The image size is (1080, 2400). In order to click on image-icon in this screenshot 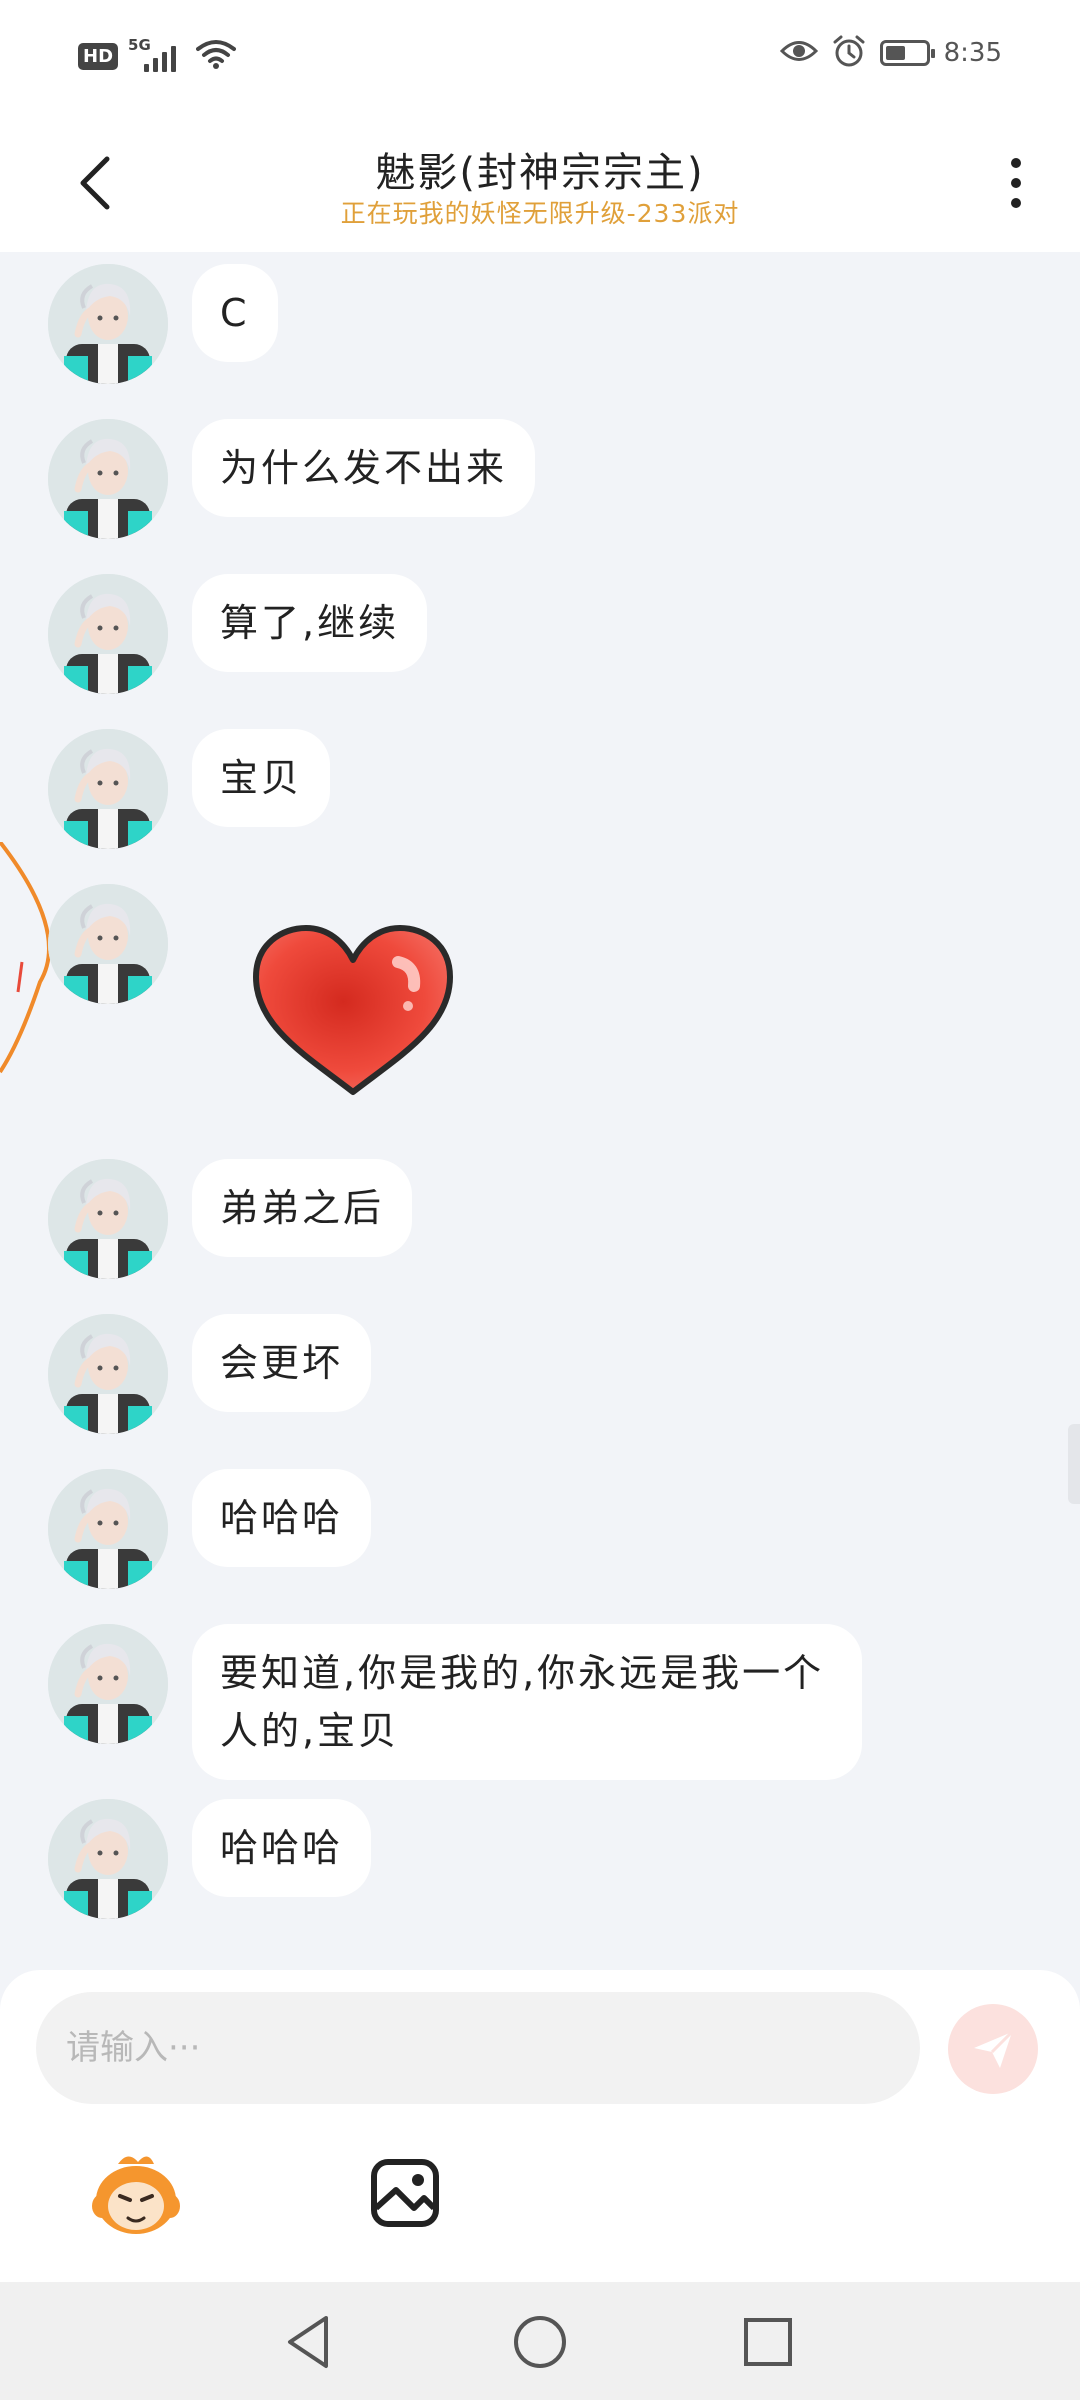, I will do `click(405, 2193)`.